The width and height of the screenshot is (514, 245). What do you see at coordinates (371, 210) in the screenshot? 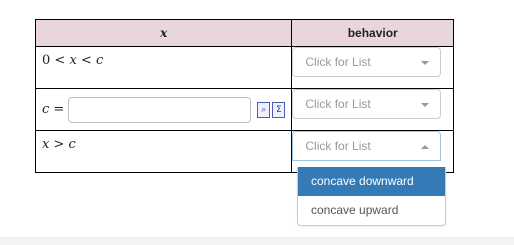
I see `option-concave-upward: concave upward` at bounding box center [371, 210].